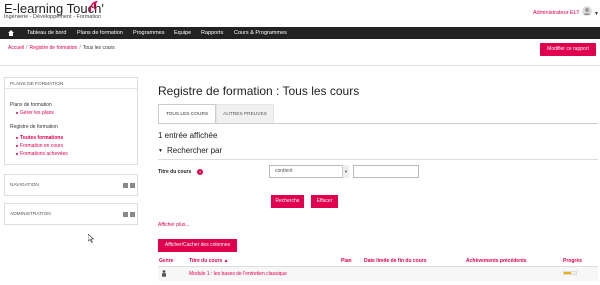 The height and width of the screenshot is (285, 600). I want to click on tab-tous-les-cours: TOUS LES COURS, so click(187, 114).